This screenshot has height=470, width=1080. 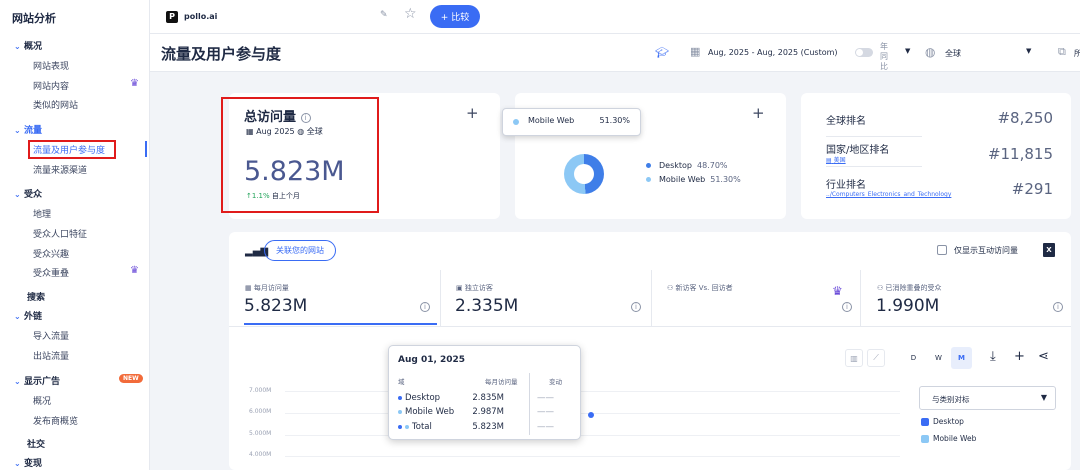 I want to click on sidebar-item-site-content: 网站内容, so click(x=51, y=85).